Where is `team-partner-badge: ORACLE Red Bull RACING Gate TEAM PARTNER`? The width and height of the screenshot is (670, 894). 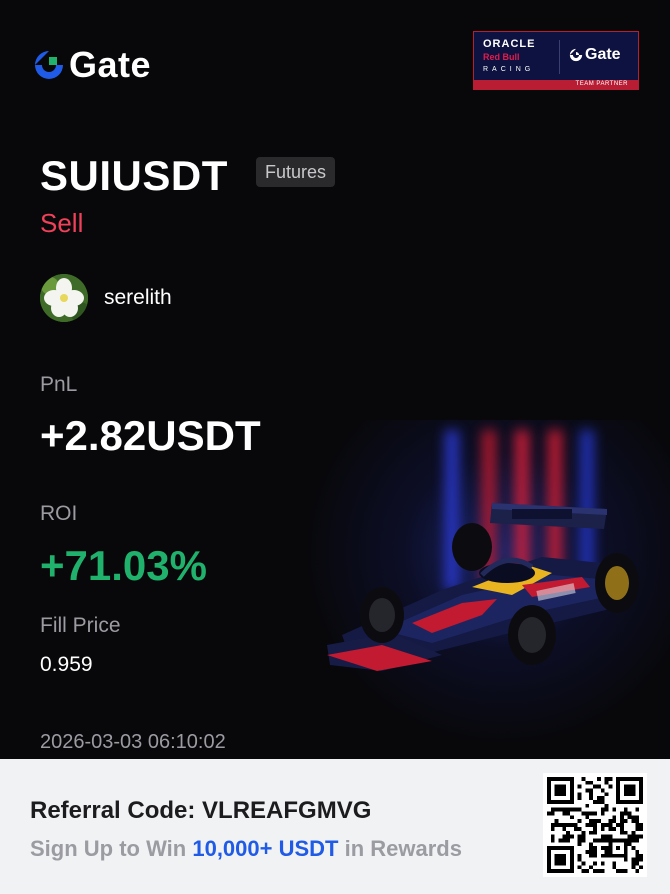 team-partner-badge: ORACLE Red Bull RACING Gate TEAM PARTNER is located at coordinates (556, 60).